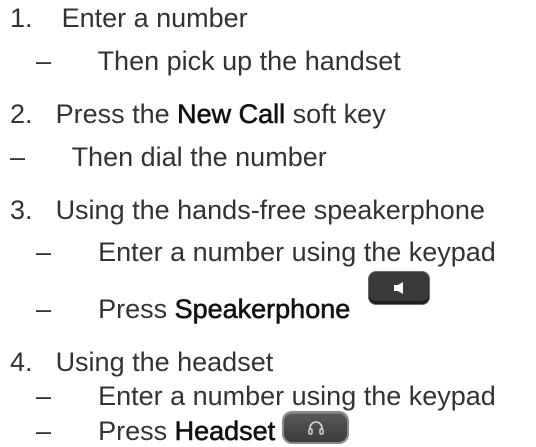 Image resolution: width=536 pixels, height=447 pixels. I want to click on step-4-label: Using the headset, so click(164, 362).